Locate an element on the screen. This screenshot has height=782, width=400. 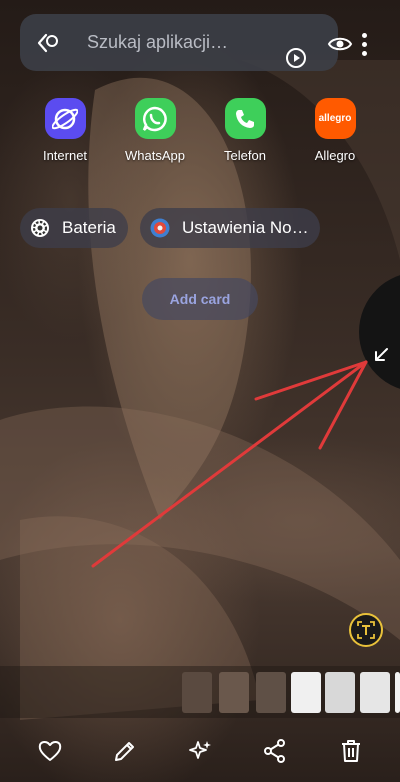
play-icon is located at coordinates (296, 58).